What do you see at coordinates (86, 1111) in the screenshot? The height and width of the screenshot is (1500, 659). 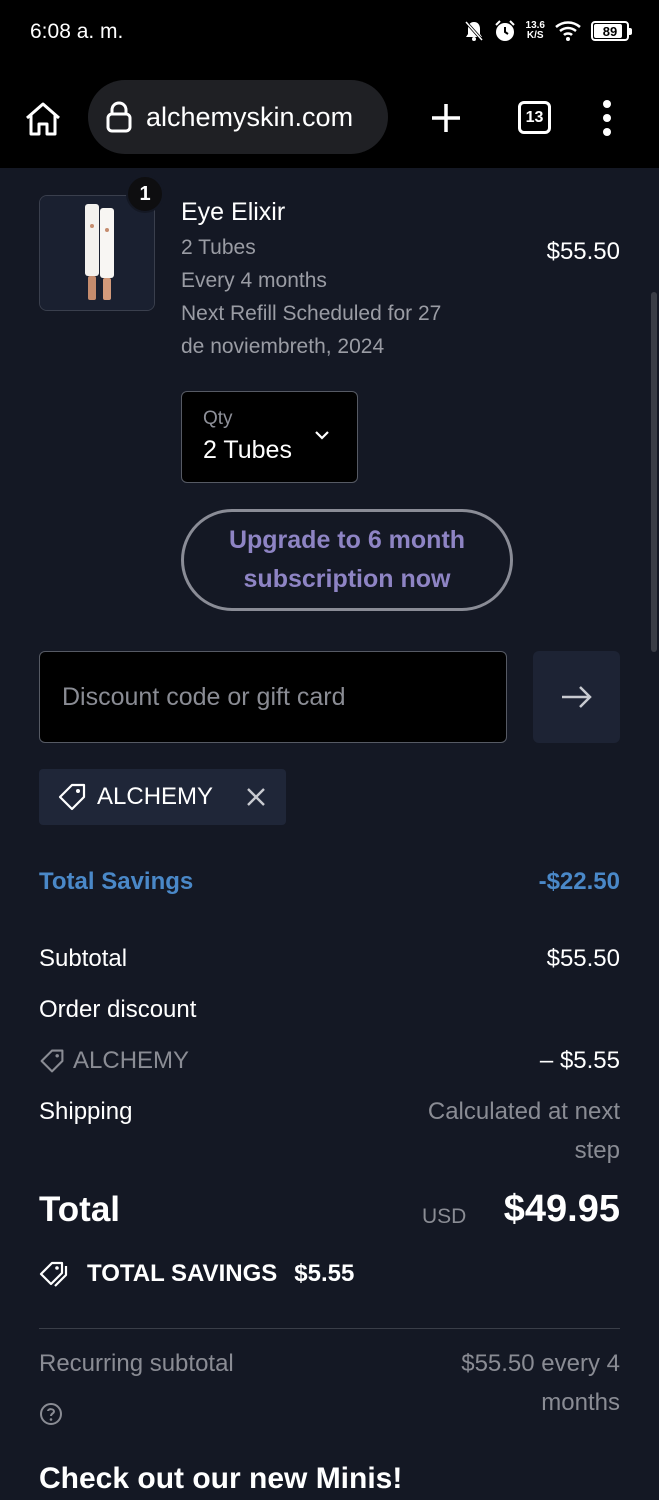 I see `shipping-label: Shipping` at bounding box center [86, 1111].